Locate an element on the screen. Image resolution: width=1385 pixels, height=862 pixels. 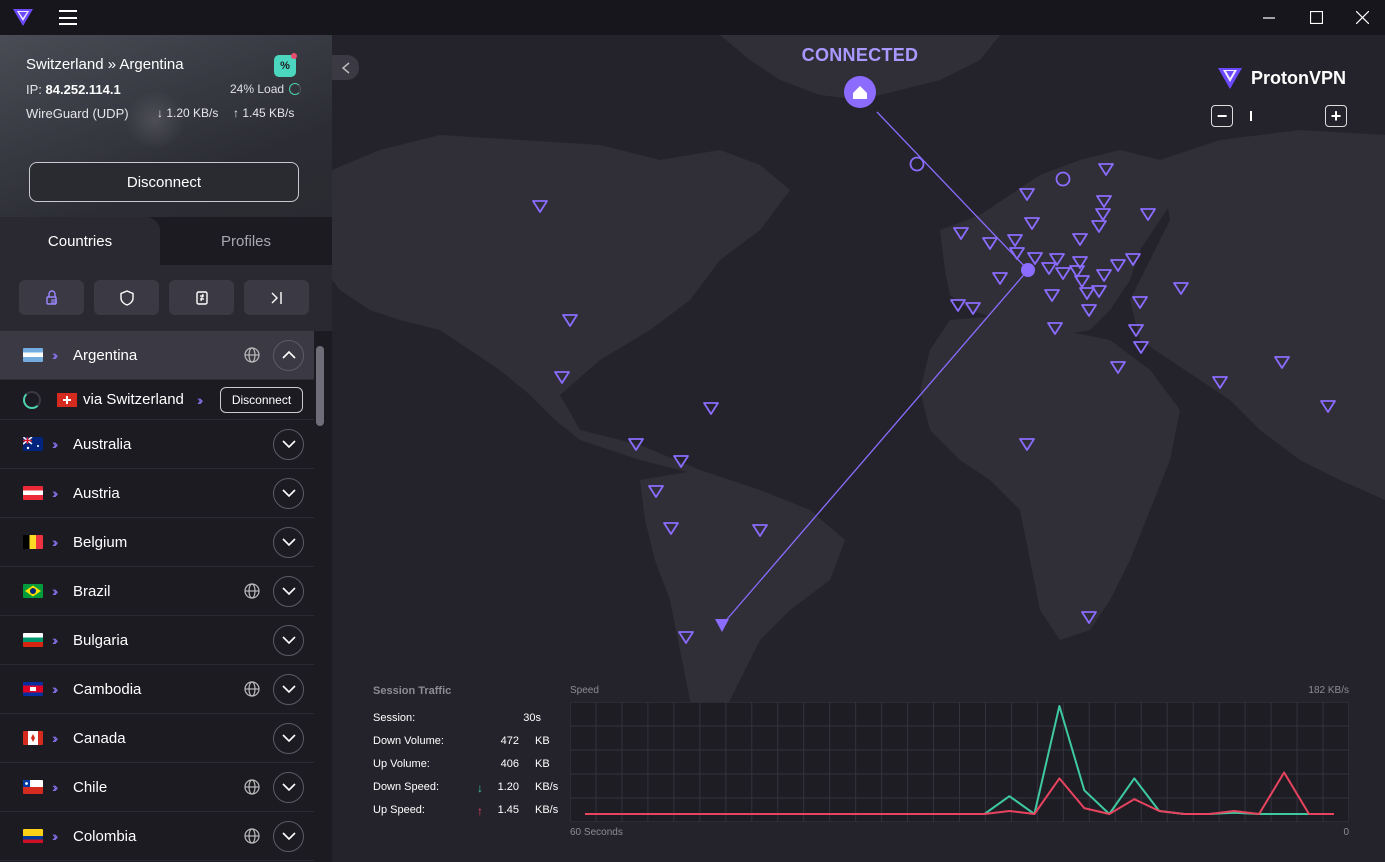
country-name: Chile is located at coordinates (90, 787).